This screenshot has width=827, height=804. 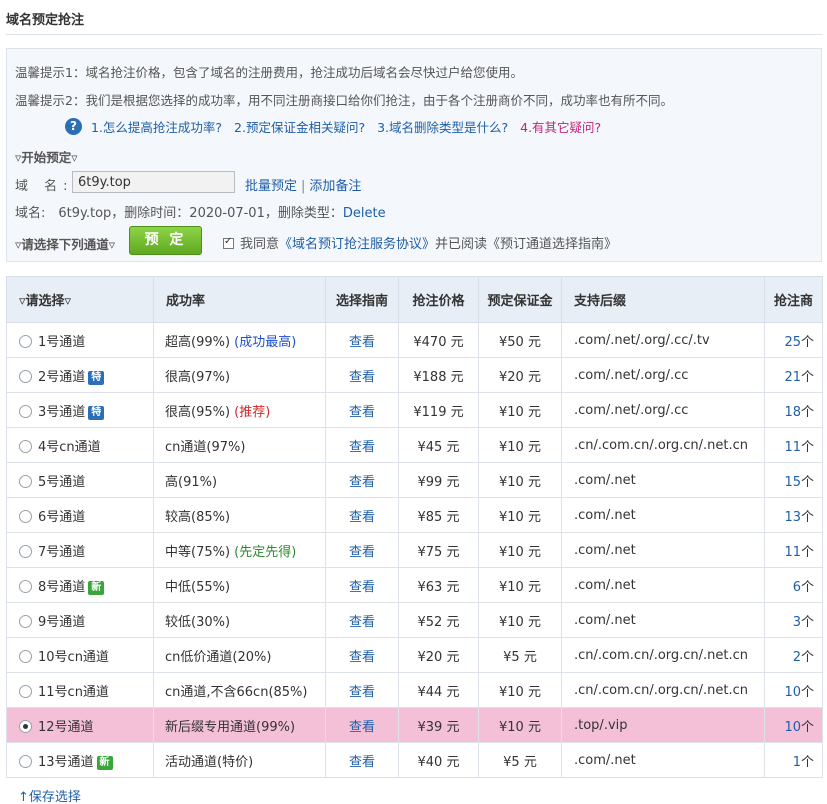 I want to click on registrar-count: 1, so click(x=797, y=762).